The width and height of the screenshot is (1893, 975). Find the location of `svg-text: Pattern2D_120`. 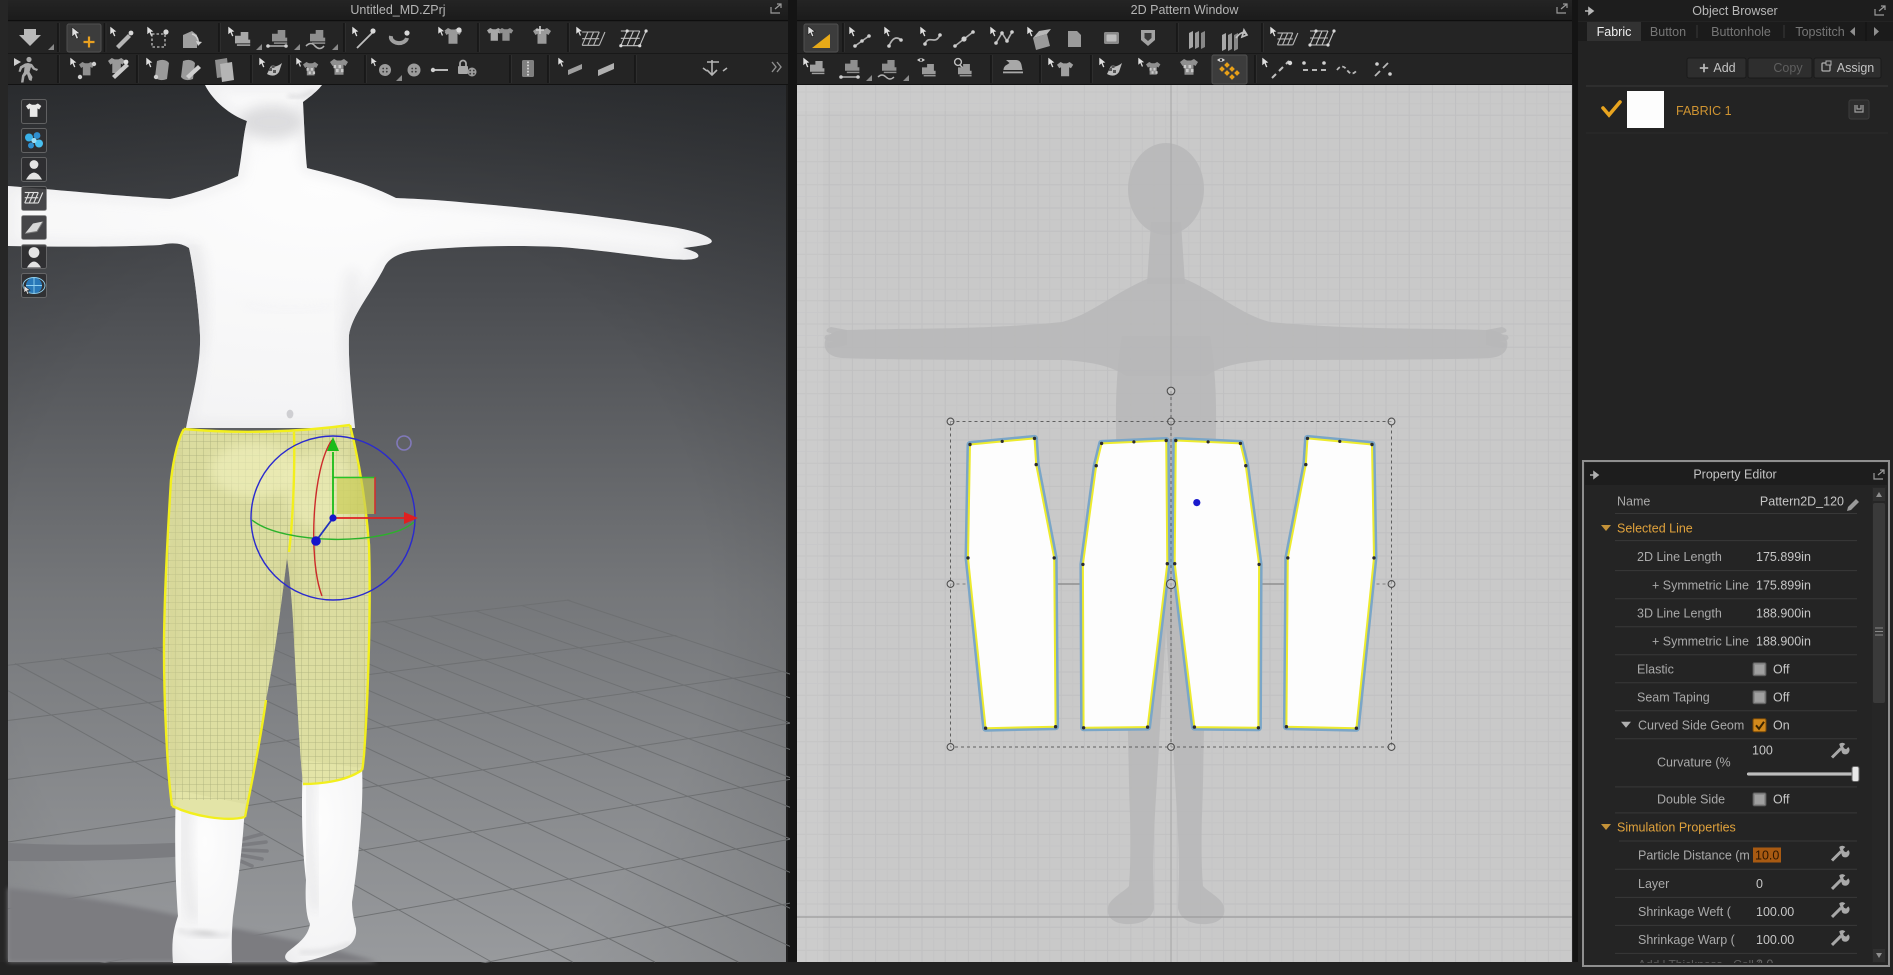

svg-text: Pattern2D_120 is located at coordinates (1802, 502).